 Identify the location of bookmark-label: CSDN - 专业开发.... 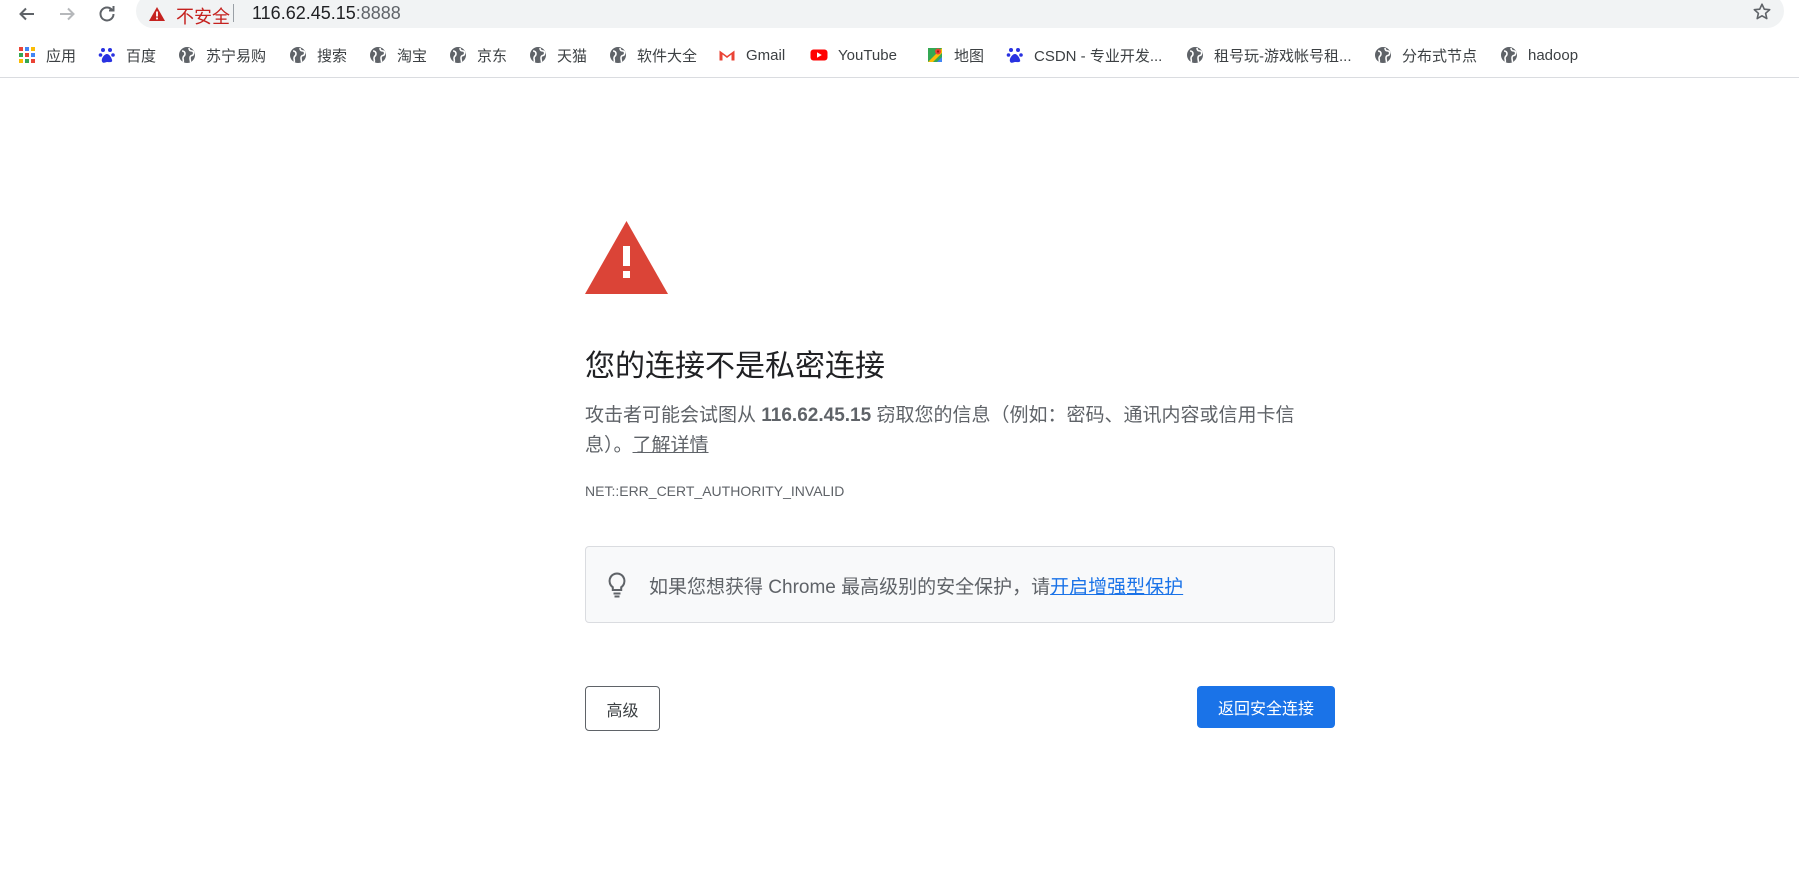
(1098, 56).